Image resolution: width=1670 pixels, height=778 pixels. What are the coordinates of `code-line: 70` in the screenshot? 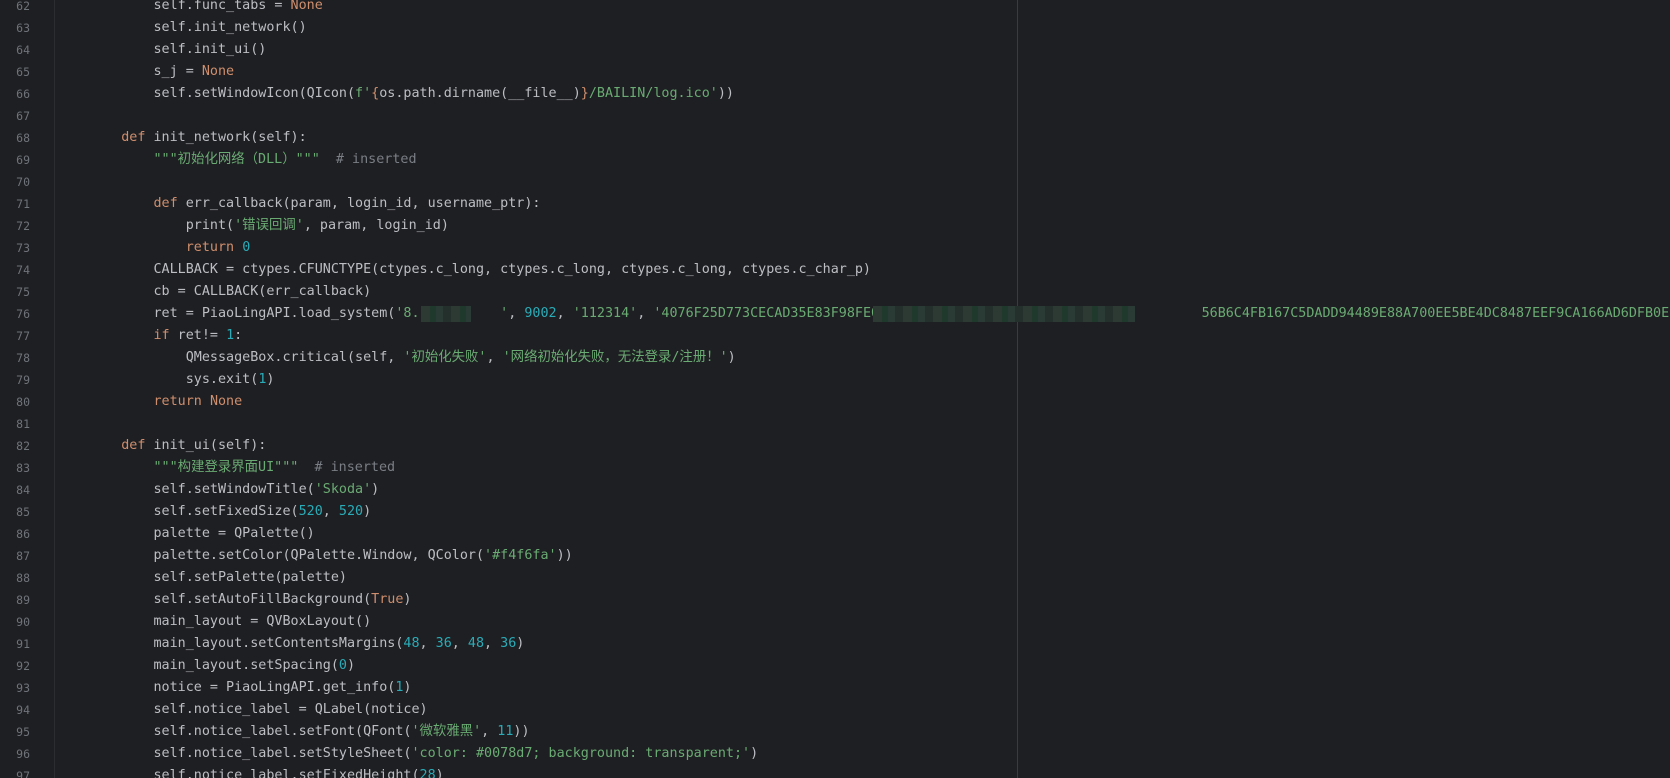 It's located at (835, 182).